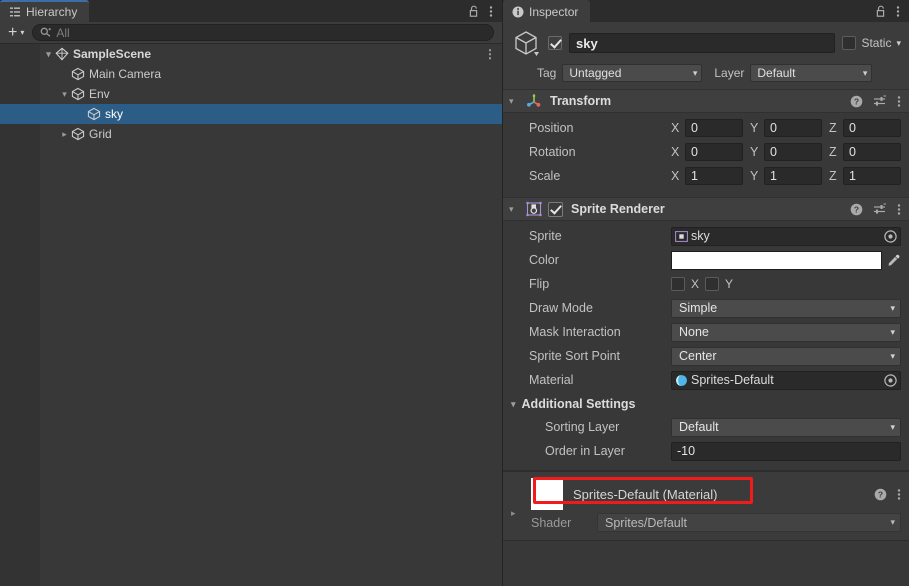 This screenshot has height=586, width=909. I want to click on sprite-sort-point-dropdown: Center ▾, so click(786, 356).